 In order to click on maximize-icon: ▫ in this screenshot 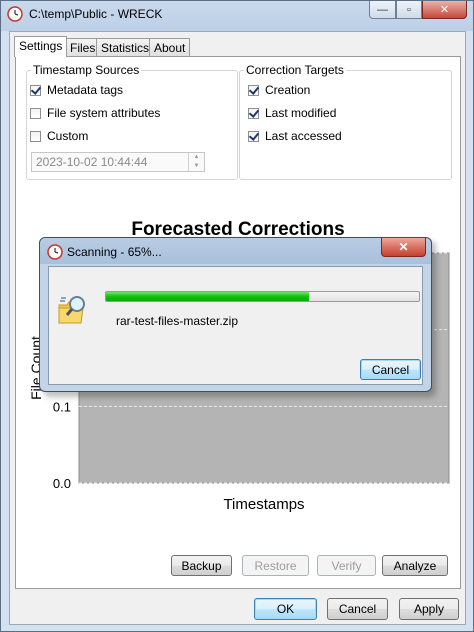, I will do `click(409, 9)`.